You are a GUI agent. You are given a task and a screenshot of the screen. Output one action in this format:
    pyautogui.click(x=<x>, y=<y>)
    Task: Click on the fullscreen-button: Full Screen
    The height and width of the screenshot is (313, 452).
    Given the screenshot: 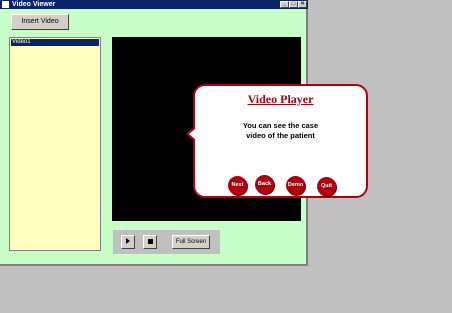 What is the action you would take?
    pyautogui.click(x=191, y=242)
    